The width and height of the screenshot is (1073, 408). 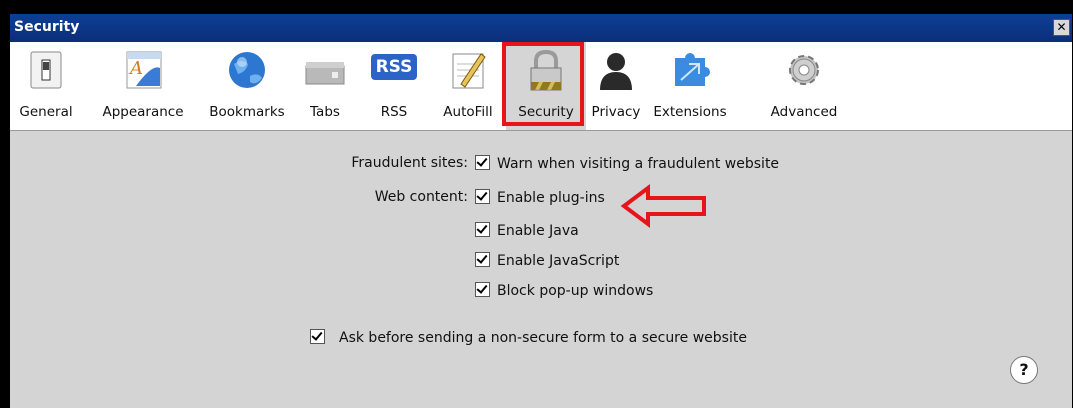 What do you see at coordinates (135, 68) in the screenshot?
I see `svg-text: A` at bounding box center [135, 68].